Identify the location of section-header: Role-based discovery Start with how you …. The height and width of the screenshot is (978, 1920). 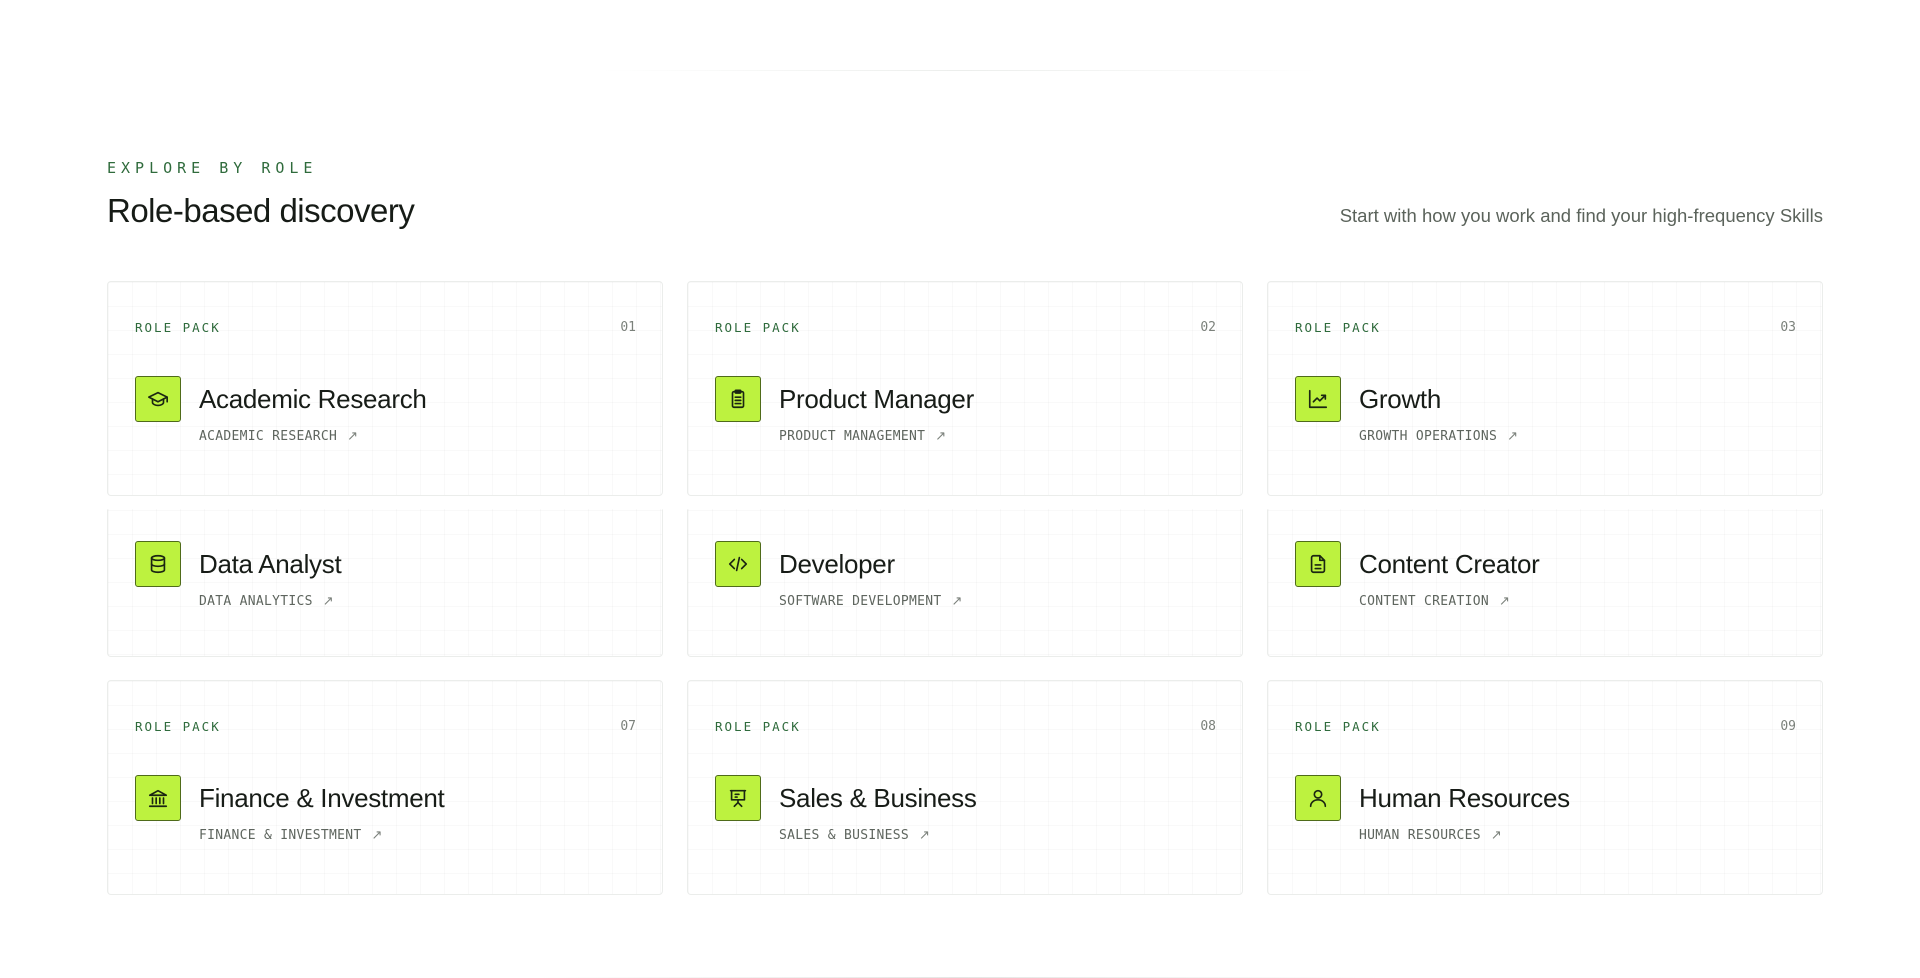
(965, 220).